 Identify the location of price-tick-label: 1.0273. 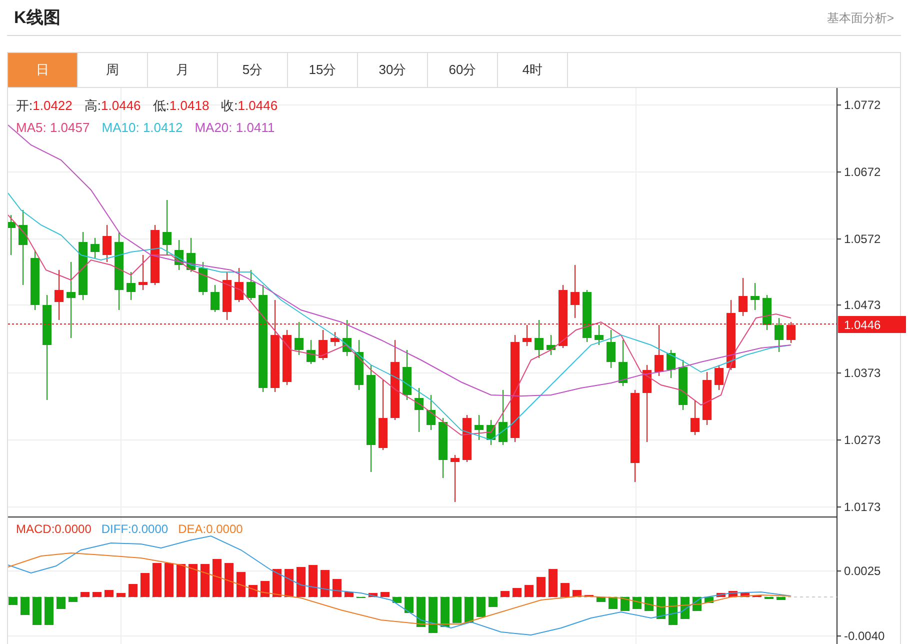
(862, 440).